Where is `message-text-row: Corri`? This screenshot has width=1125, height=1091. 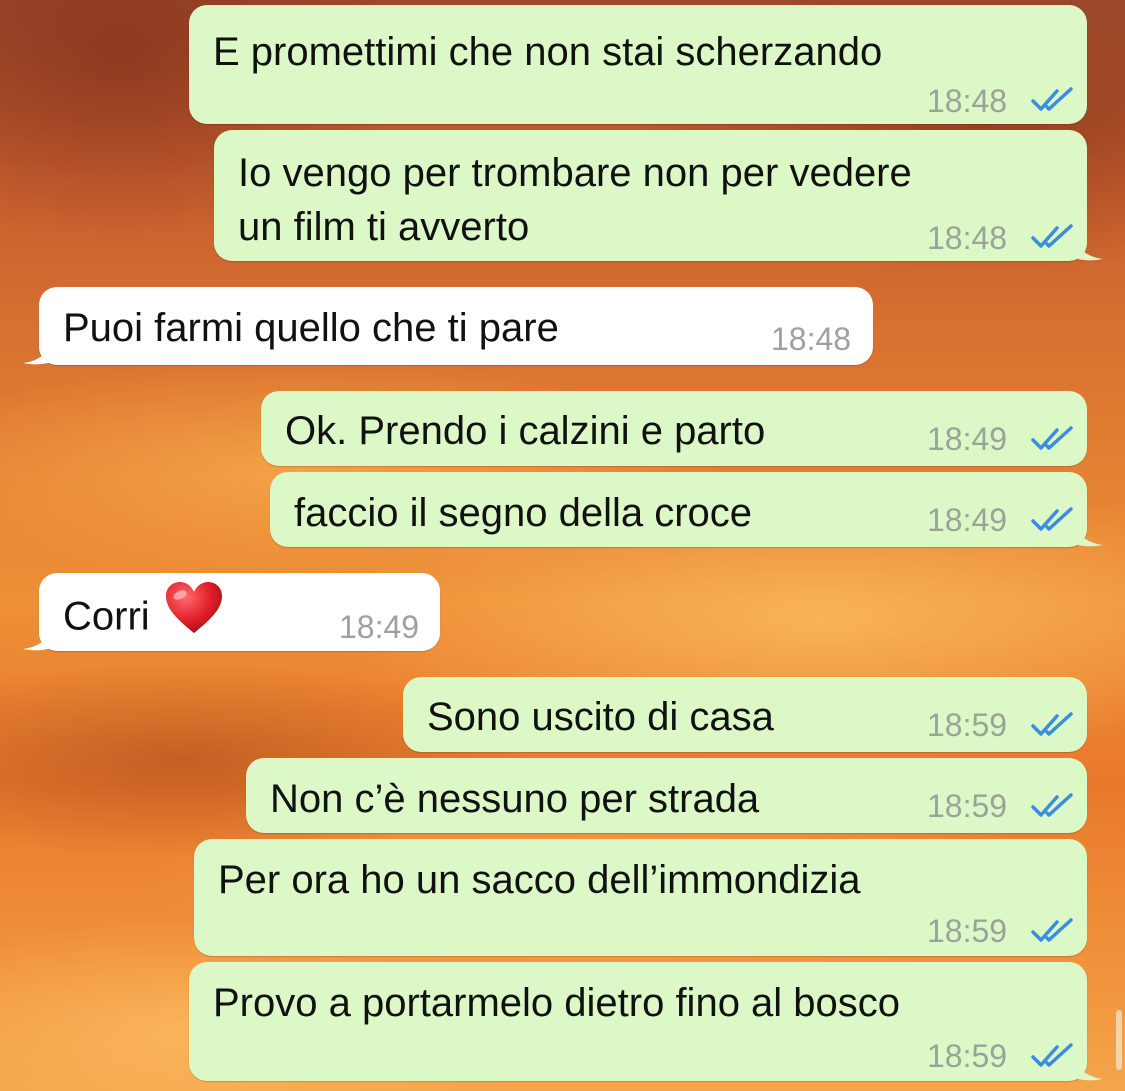 message-text-row: Corri is located at coordinates (143, 617).